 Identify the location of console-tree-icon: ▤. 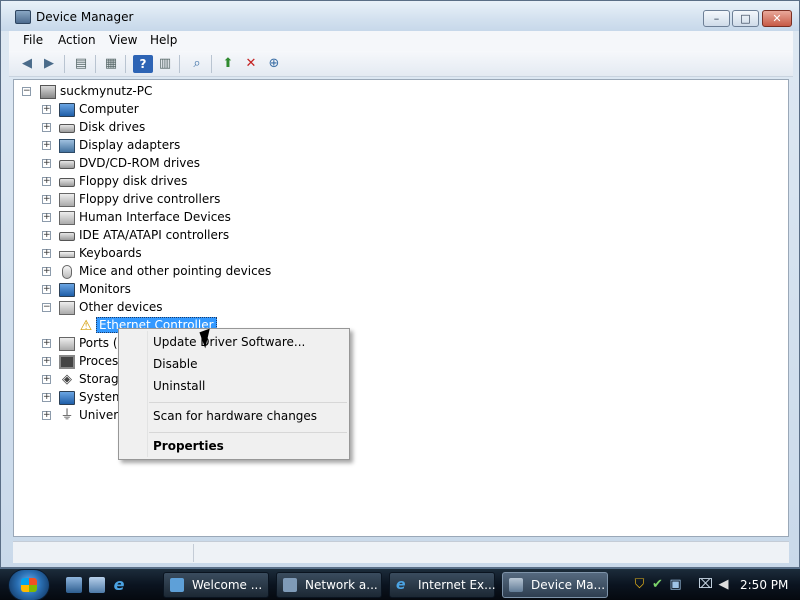
(81, 64).